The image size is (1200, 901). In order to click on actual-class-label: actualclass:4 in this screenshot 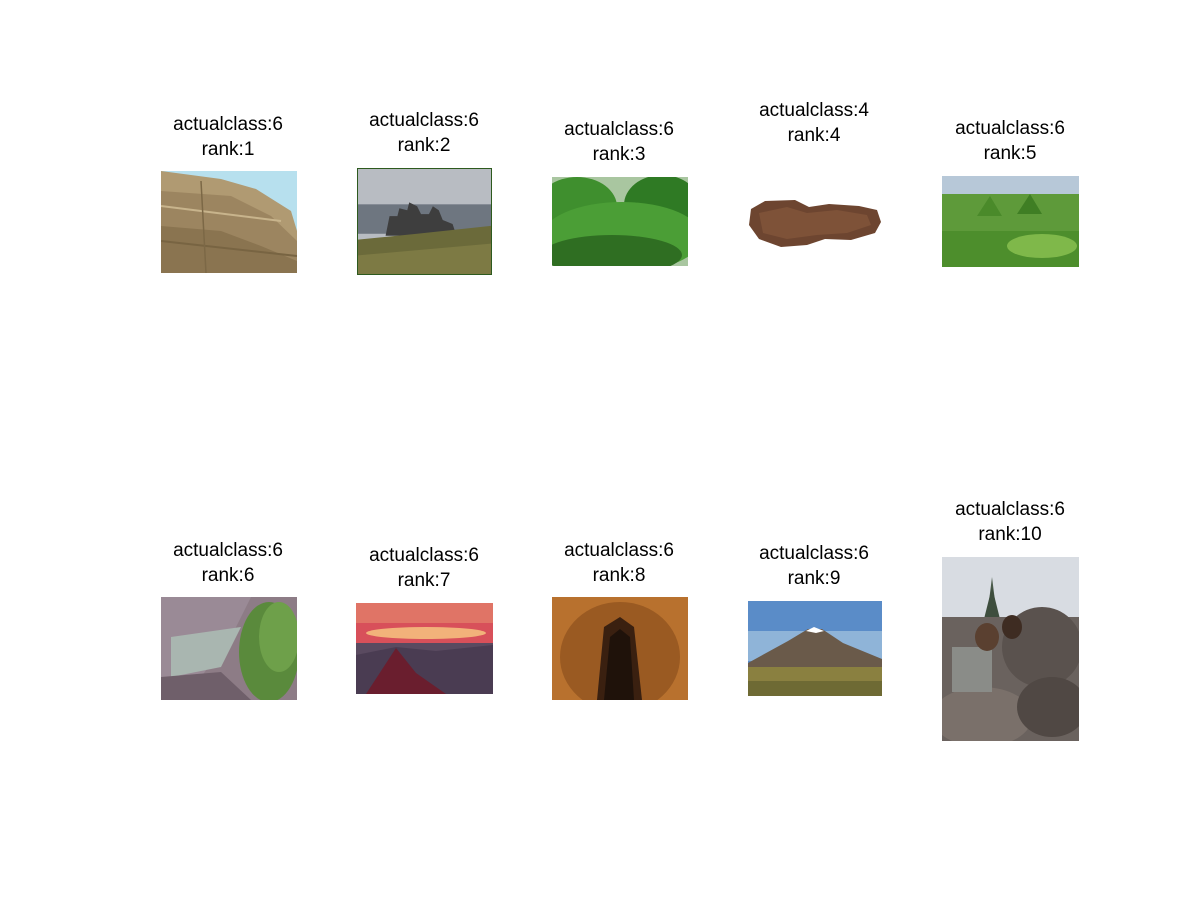, I will do `click(814, 110)`.